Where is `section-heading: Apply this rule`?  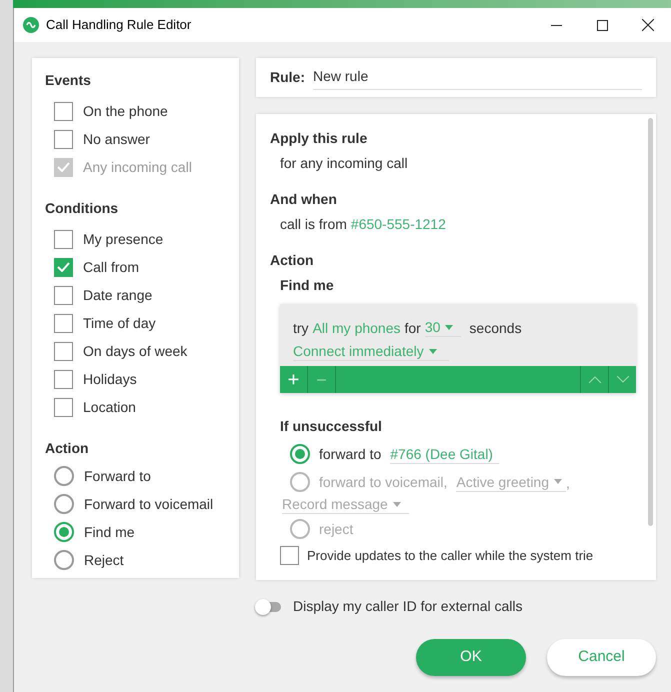
section-heading: Apply this rule is located at coordinates (319, 138).